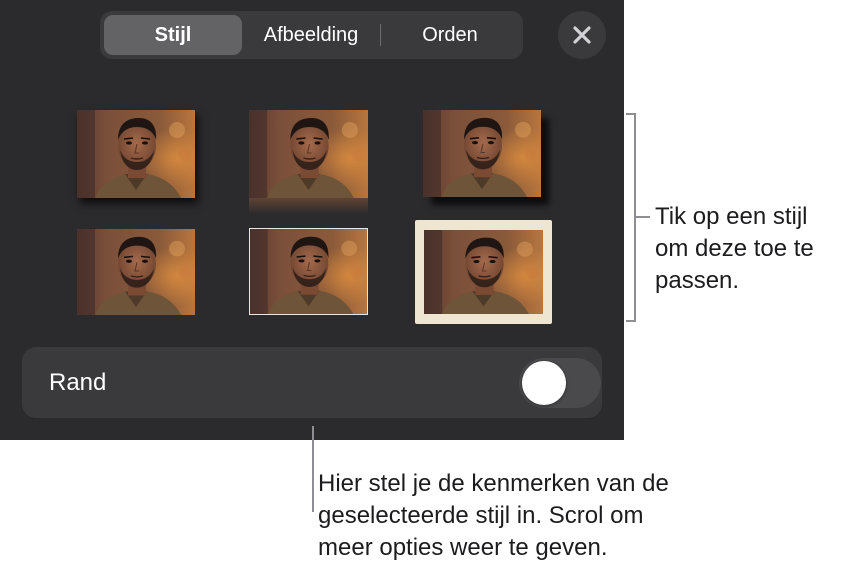  Describe the element at coordinates (312, 382) in the screenshot. I see `border-row: Rand` at that location.